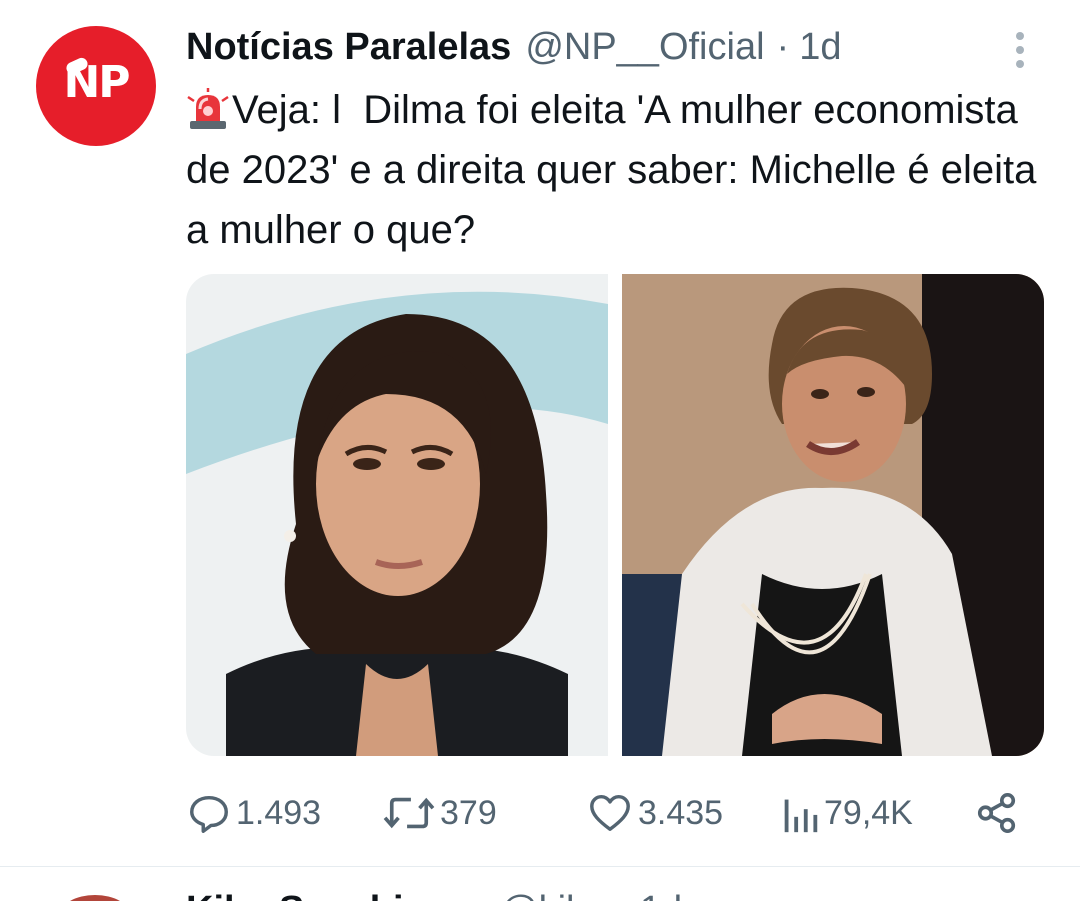 Image resolution: width=1080 pixels, height=901 pixels. What do you see at coordinates (95, 898) in the screenshot?
I see `next-avatar` at bounding box center [95, 898].